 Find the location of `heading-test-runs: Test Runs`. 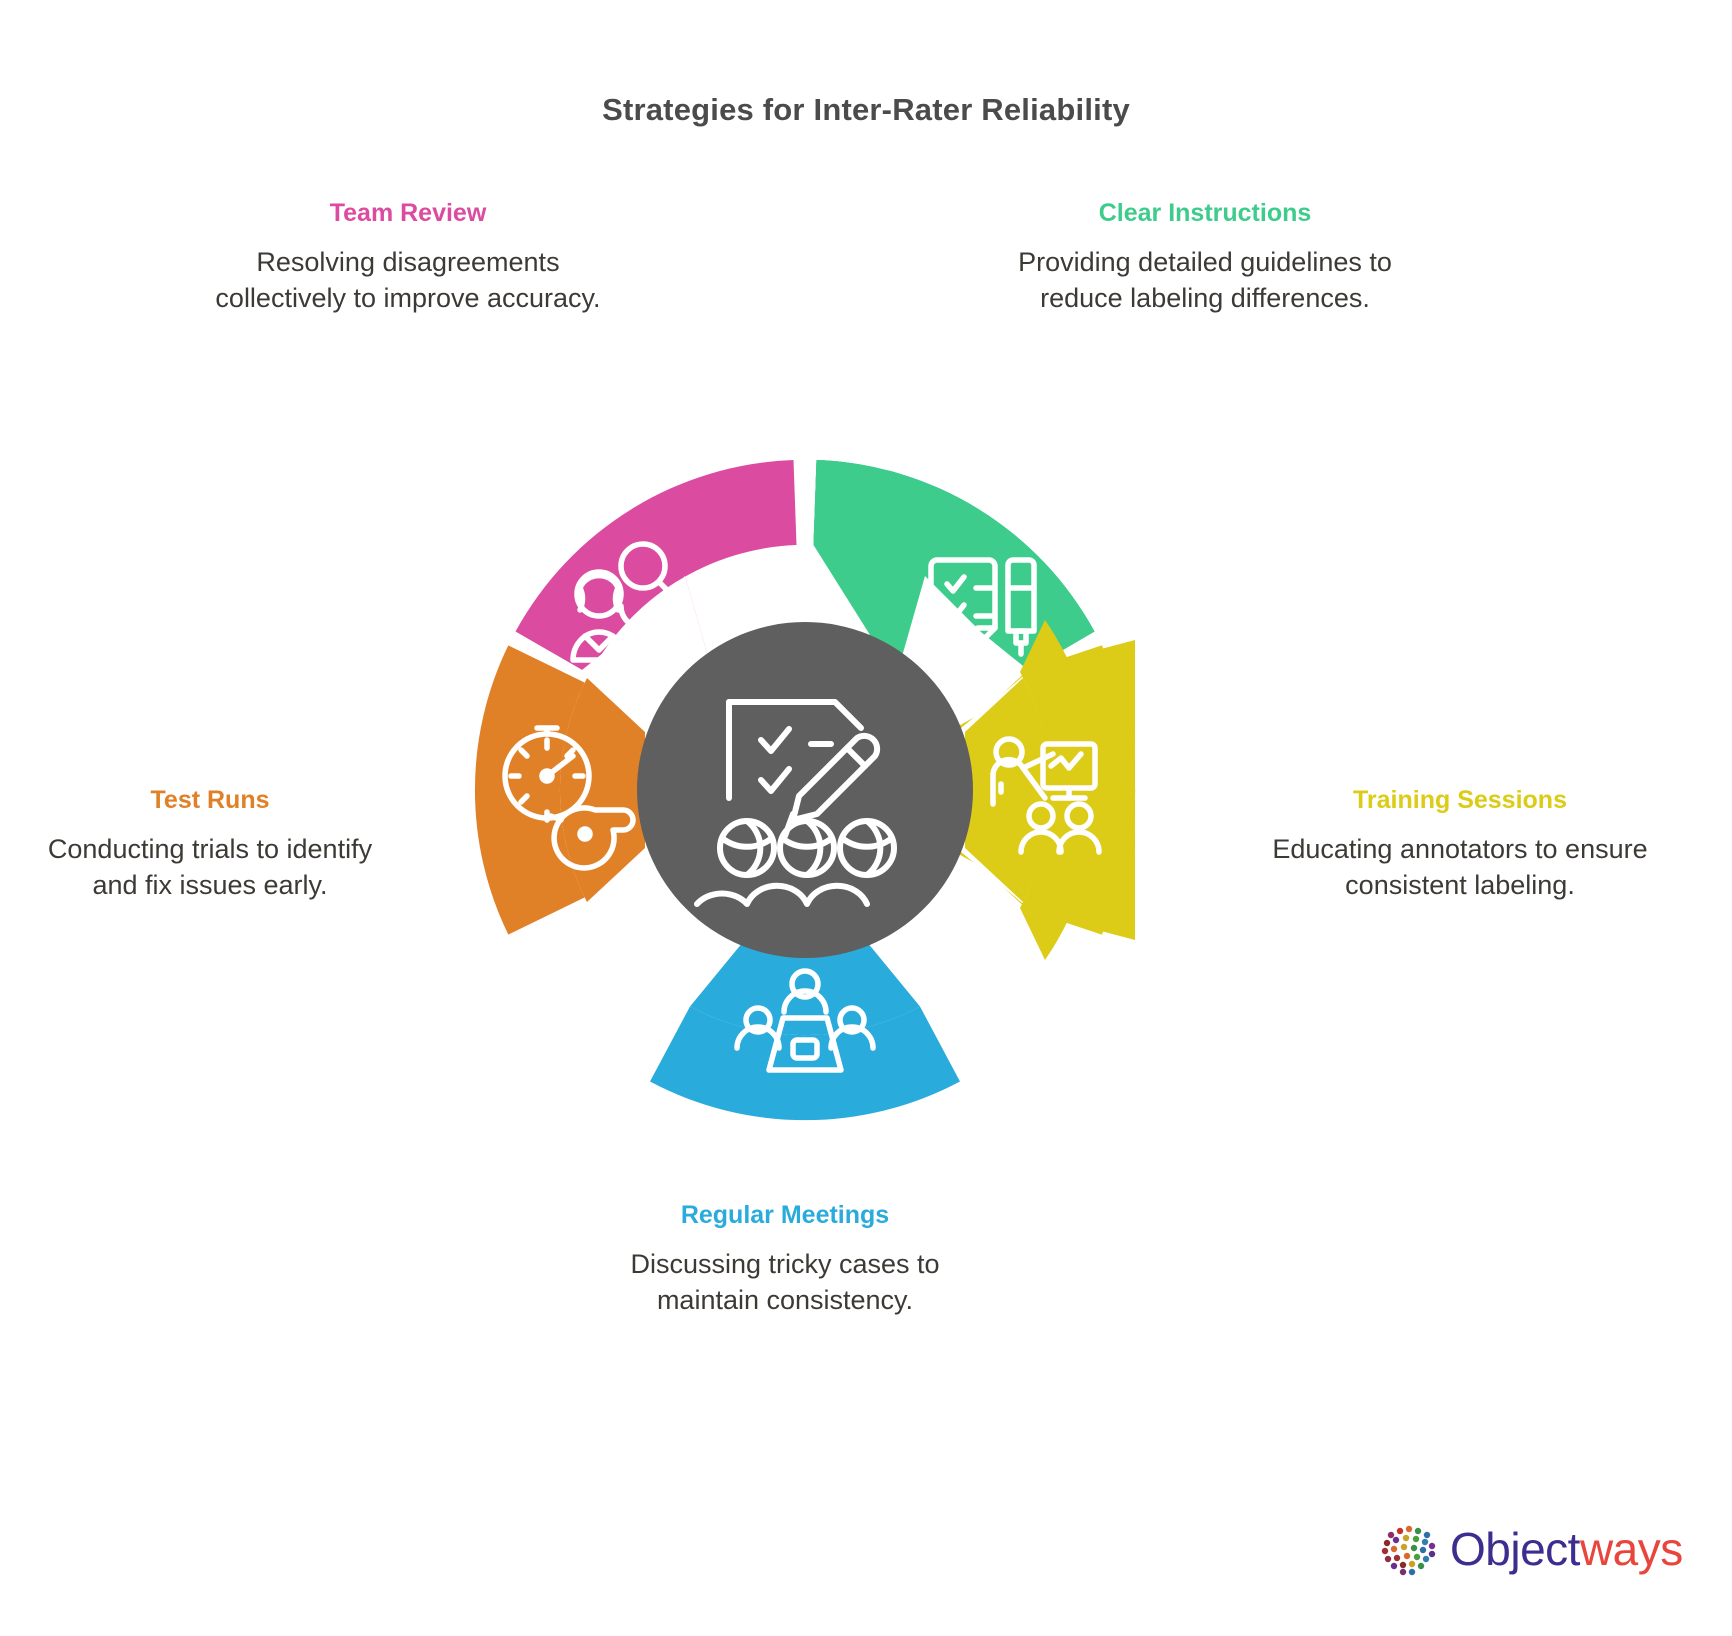

heading-test-runs: Test Runs is located at coordinates (210, 800).